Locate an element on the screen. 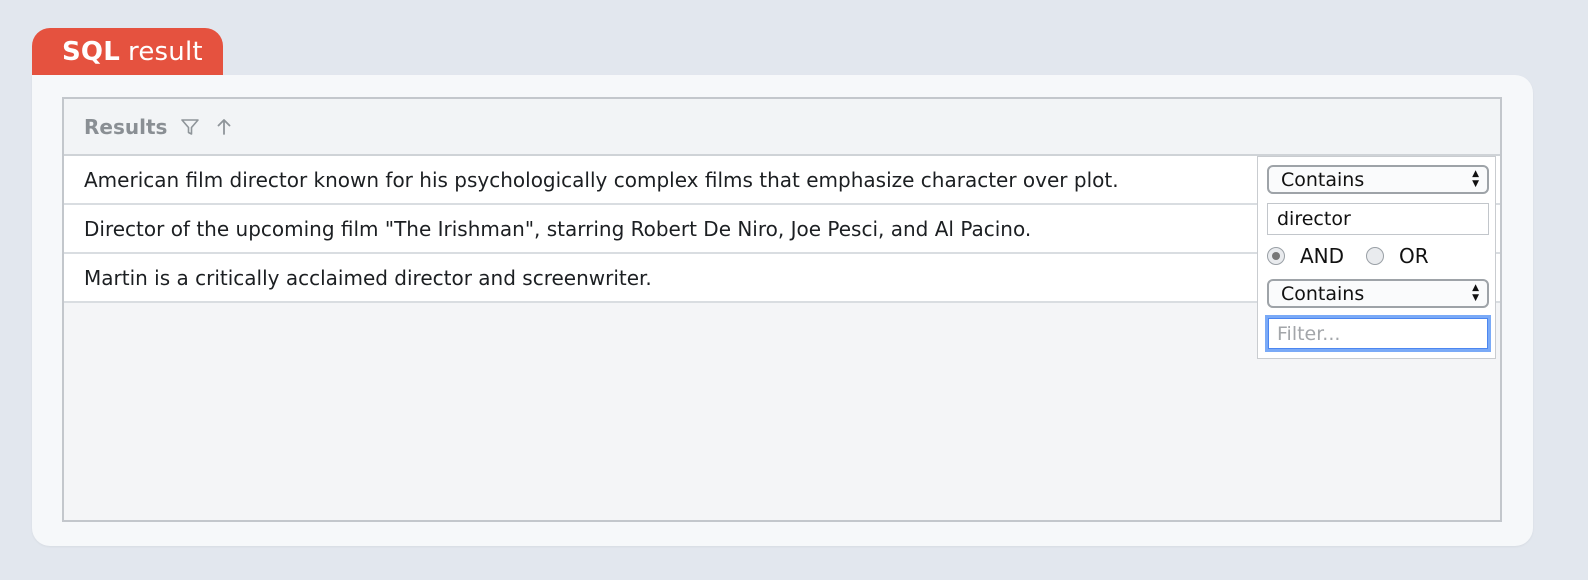  radio-and-label: AND is located at coordinates (1322, 256).